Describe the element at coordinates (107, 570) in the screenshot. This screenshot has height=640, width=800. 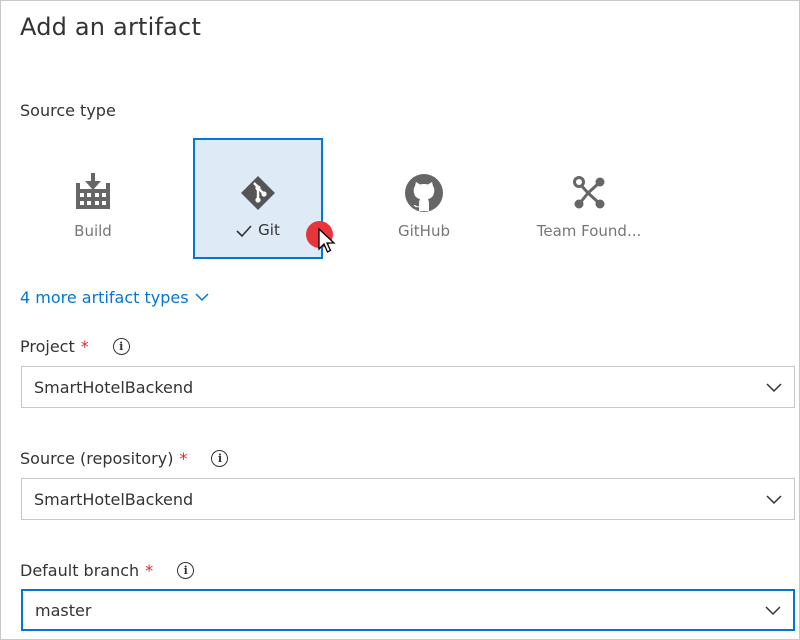
I see `branch-field-label: Default branch * i` at that location.